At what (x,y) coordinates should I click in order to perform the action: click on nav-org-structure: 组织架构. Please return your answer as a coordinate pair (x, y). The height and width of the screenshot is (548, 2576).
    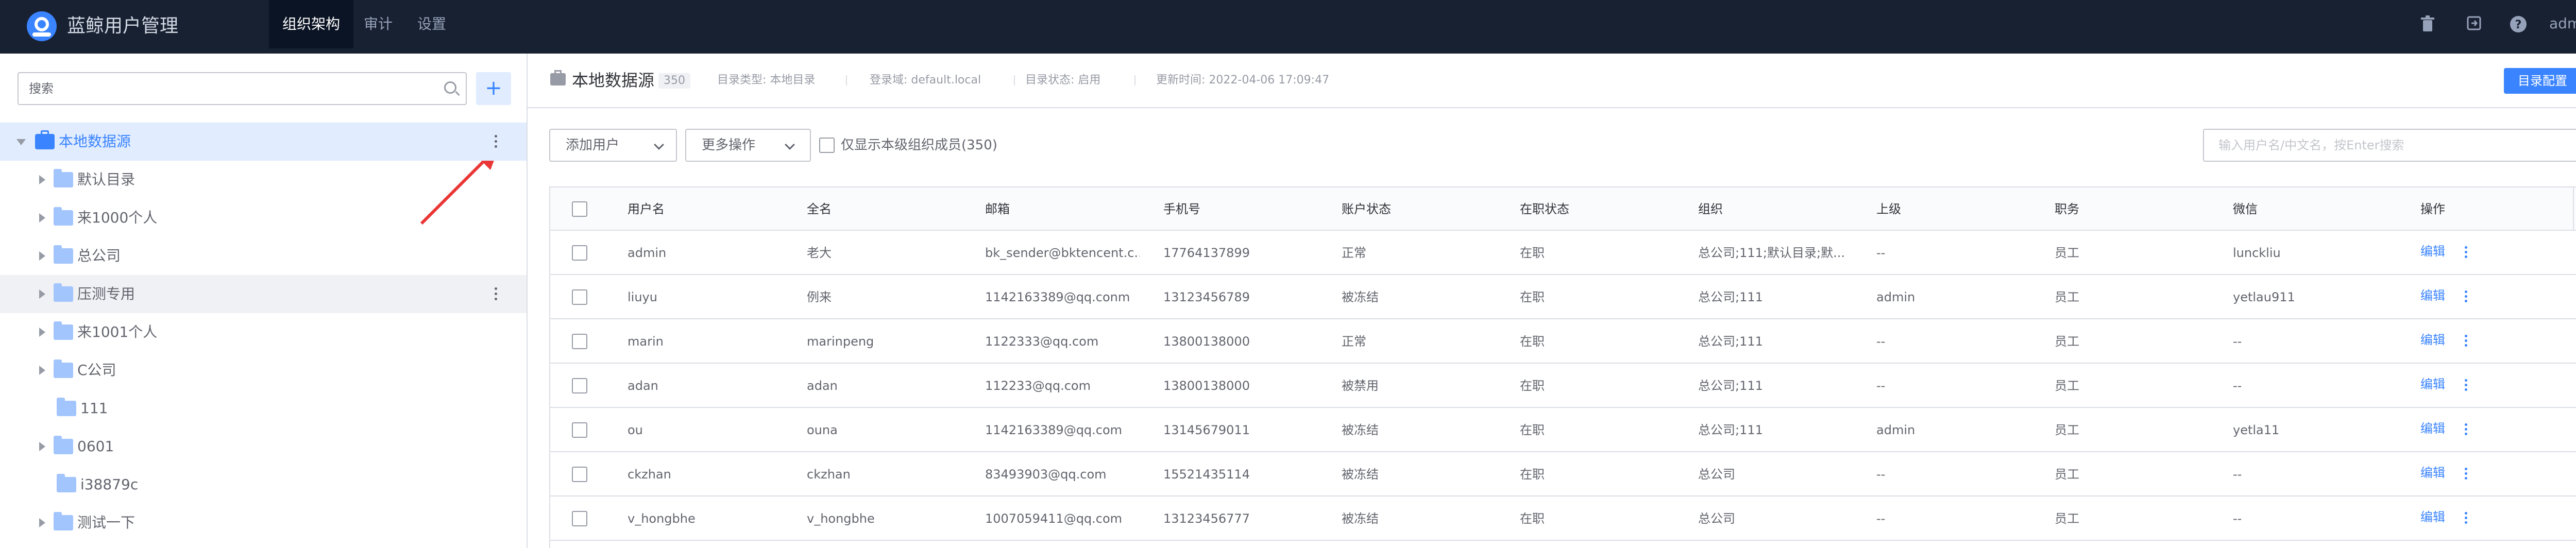
    Looking at the image, I should click on (311, 24).